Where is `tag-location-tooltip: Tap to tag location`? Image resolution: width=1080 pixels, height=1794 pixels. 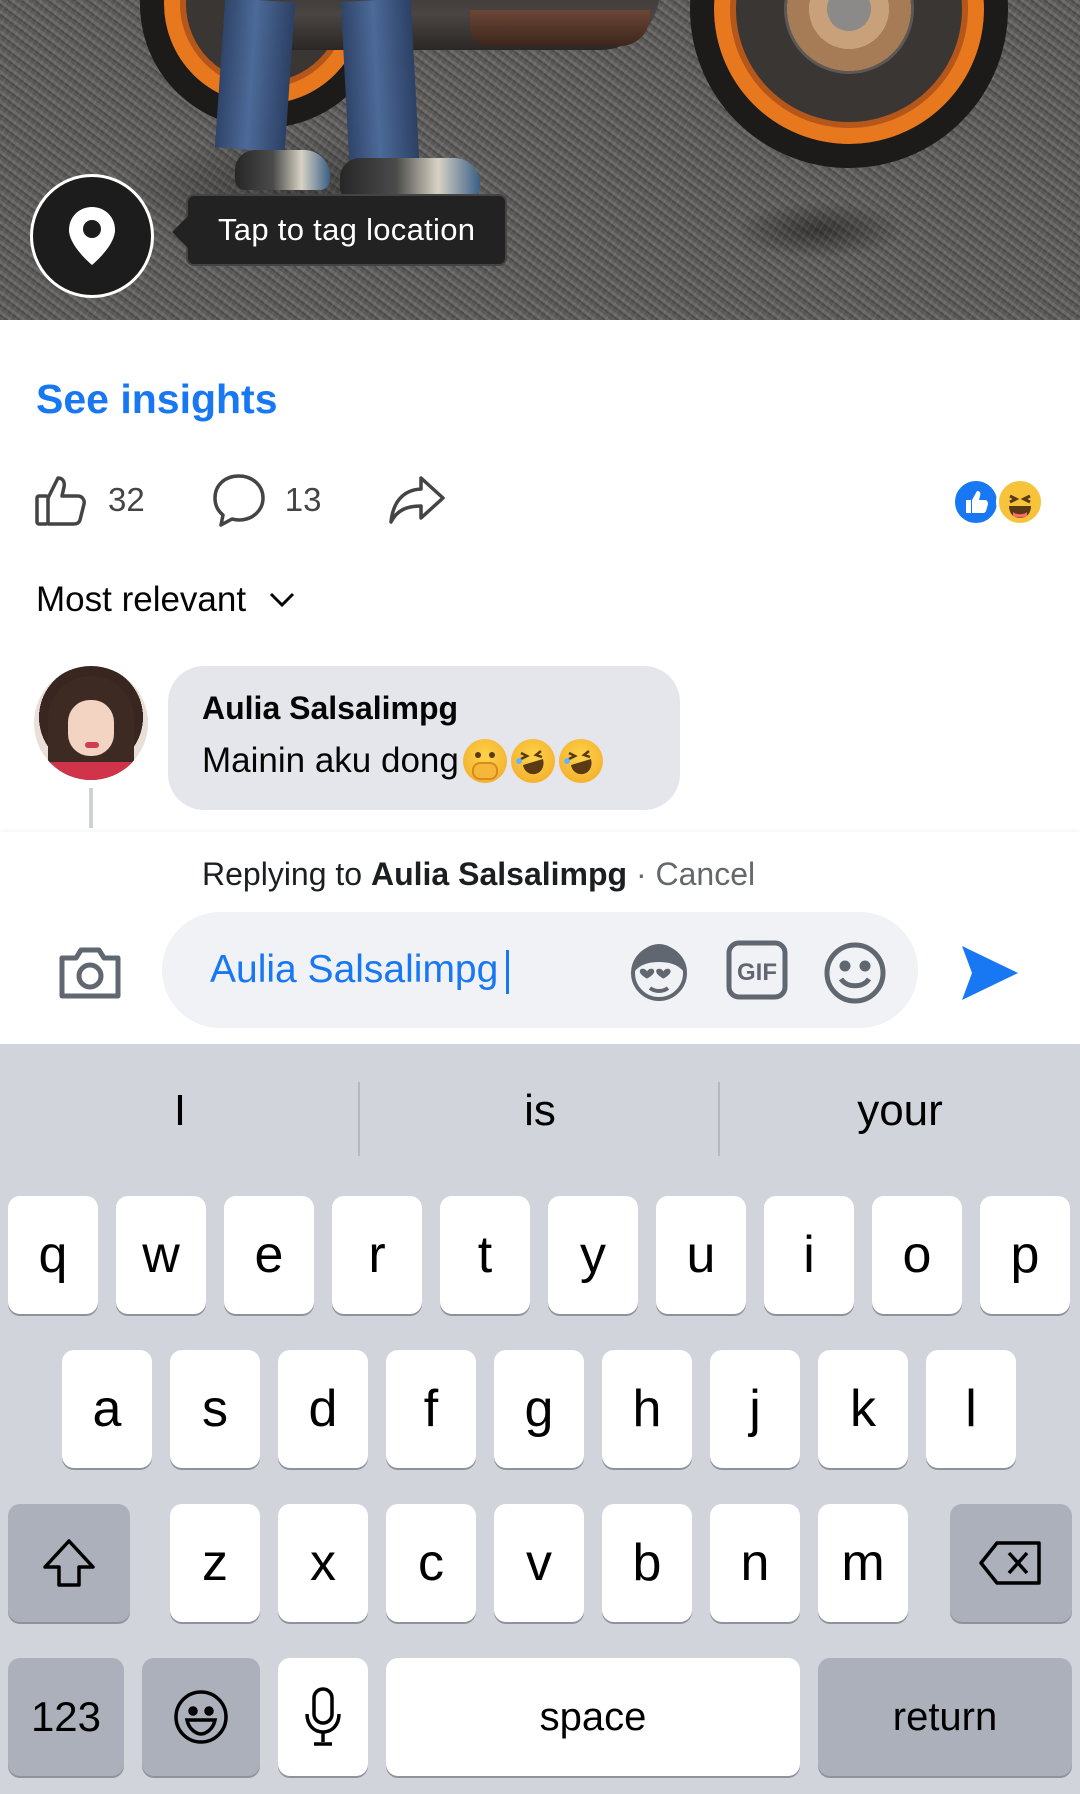
tag-location-tooltip: Tap to tag location is located at coordinates (339, 230).